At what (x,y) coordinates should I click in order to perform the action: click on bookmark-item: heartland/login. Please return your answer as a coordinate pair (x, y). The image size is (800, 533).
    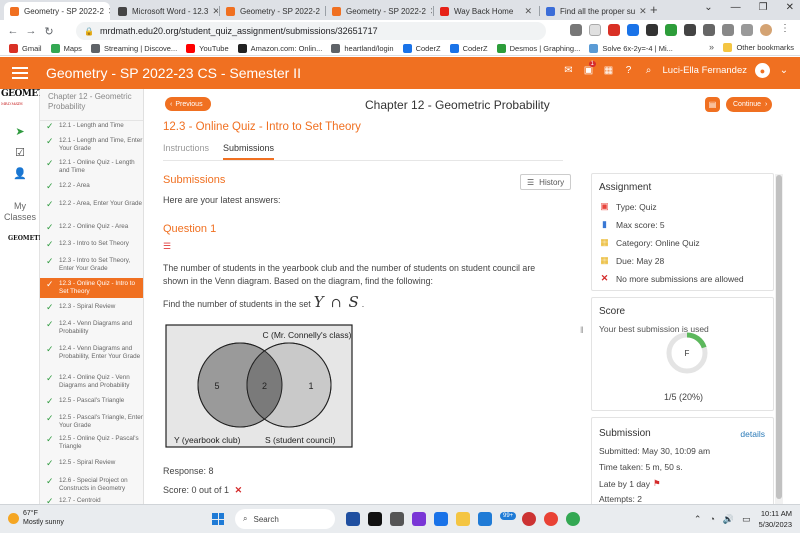
    Looking at the image, I should click on (362, 48).